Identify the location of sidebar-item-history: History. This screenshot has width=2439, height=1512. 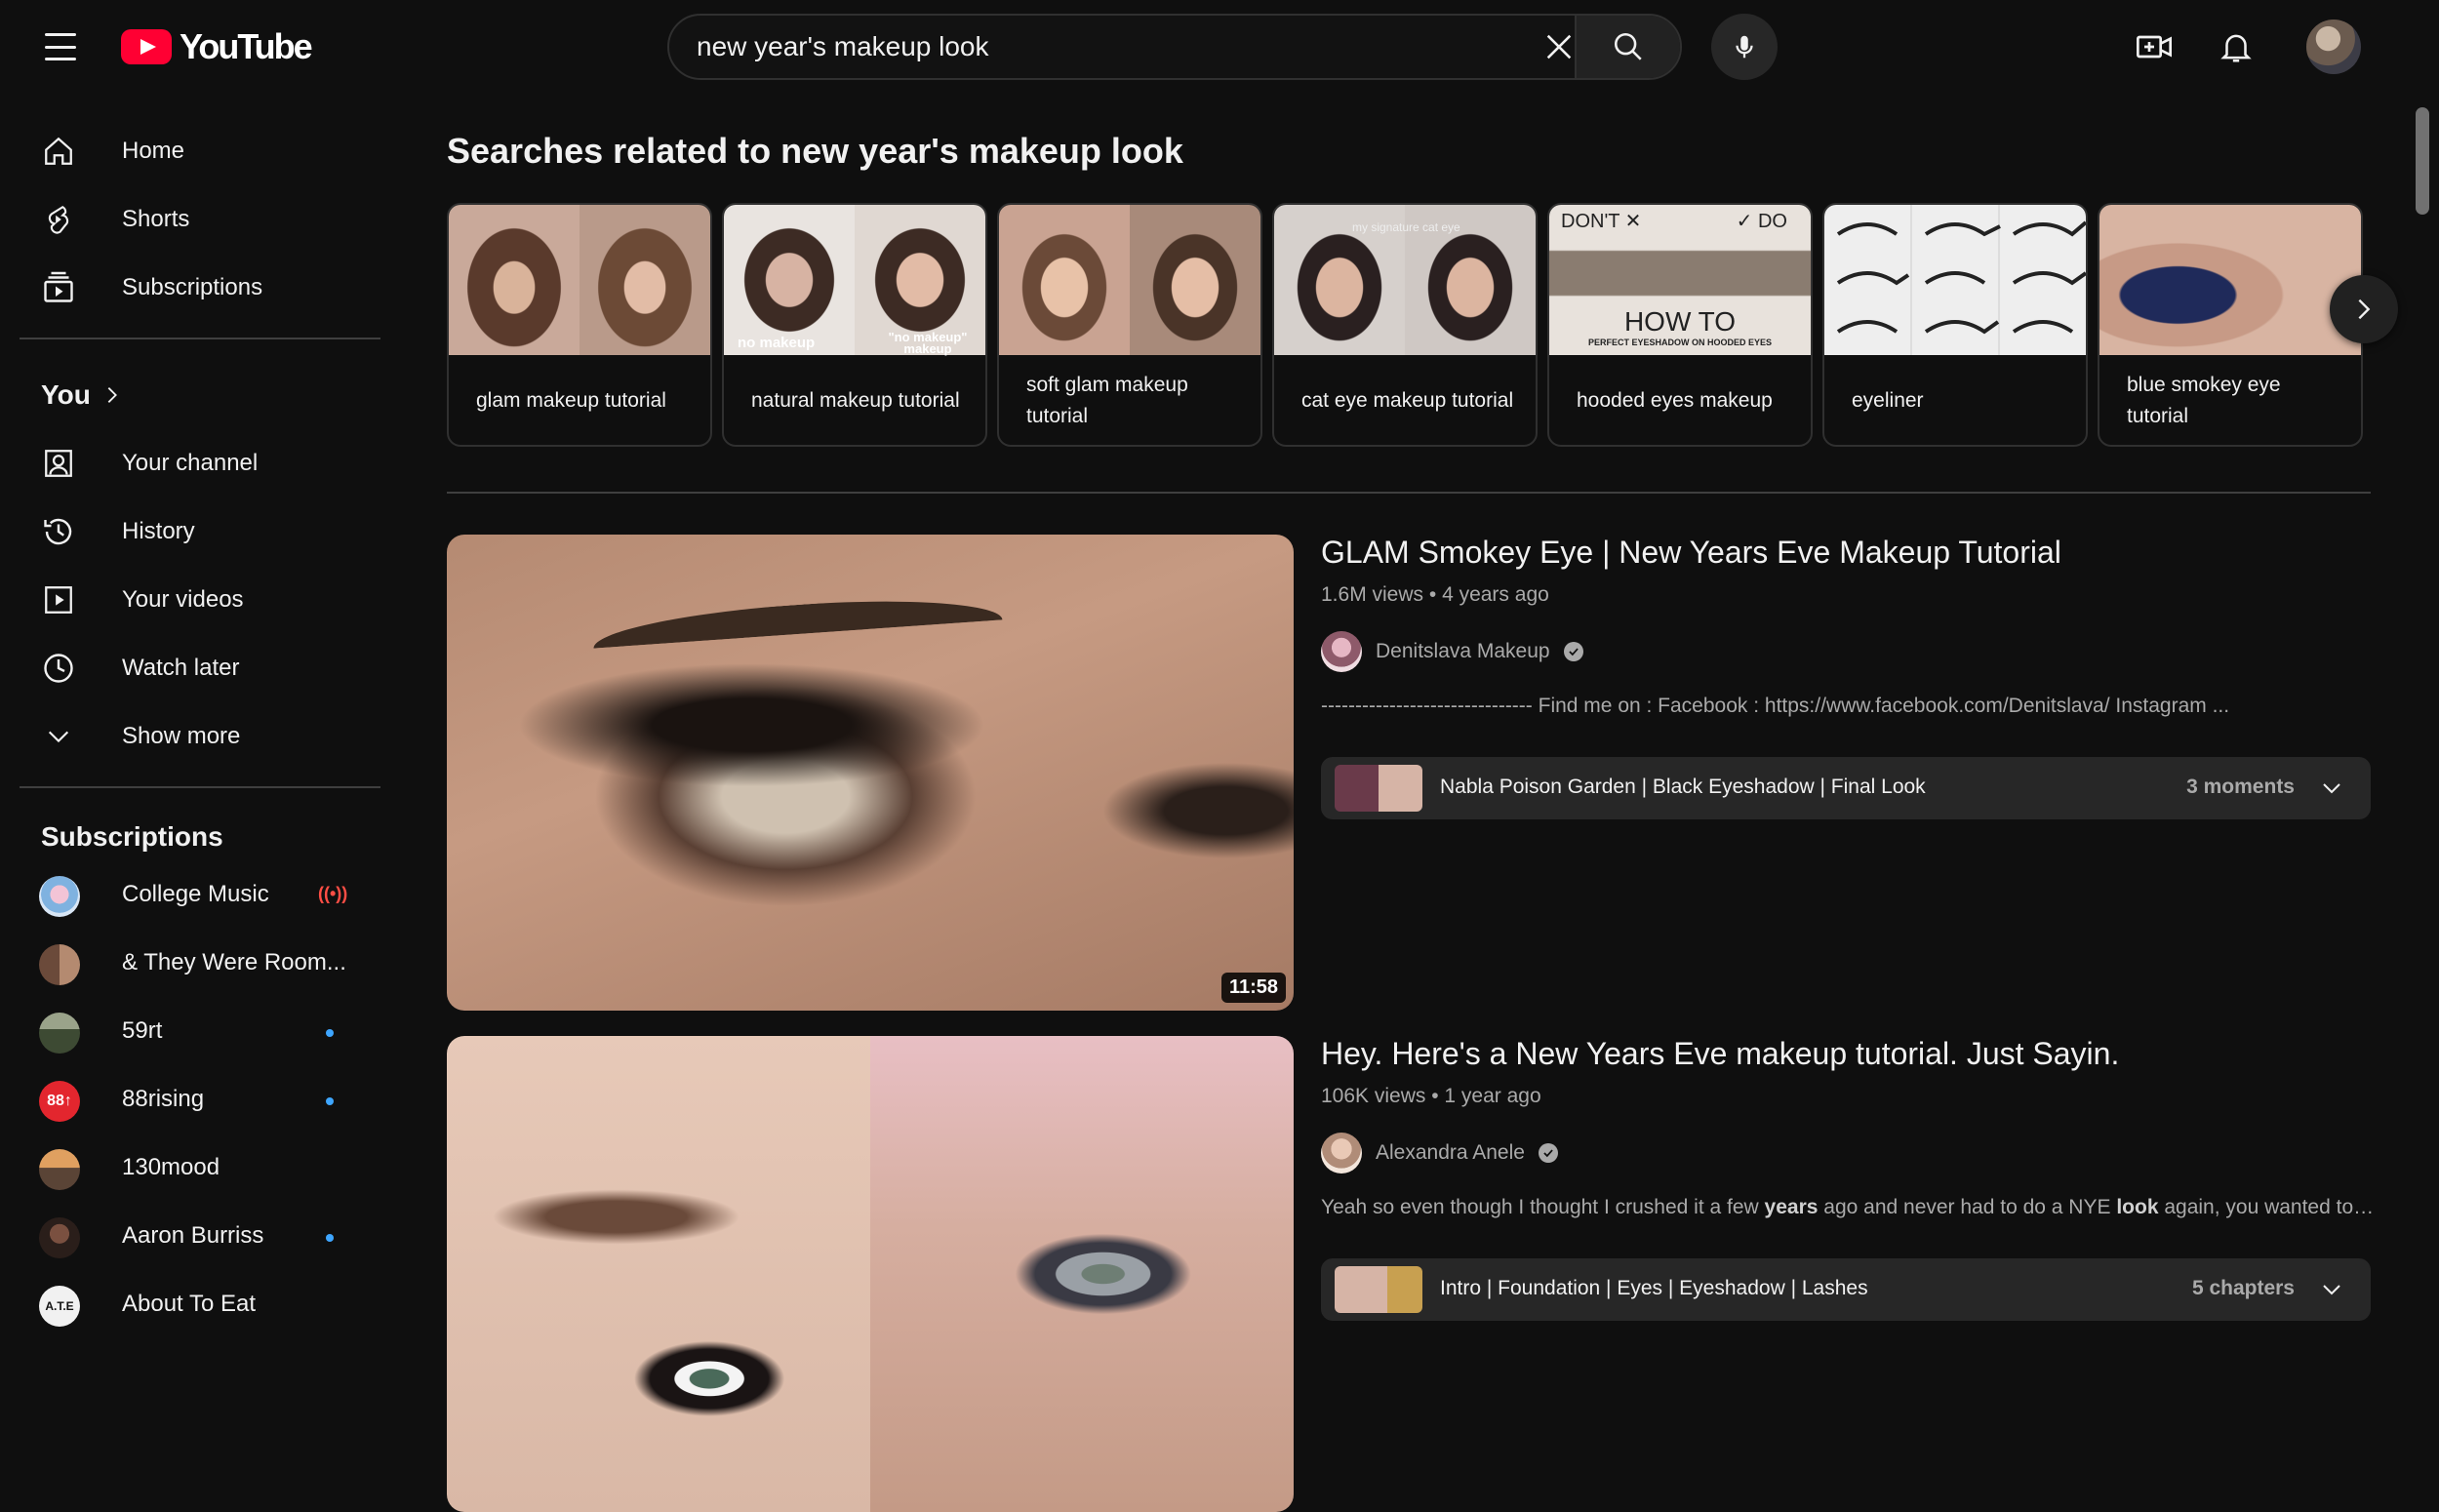
(191, 531).